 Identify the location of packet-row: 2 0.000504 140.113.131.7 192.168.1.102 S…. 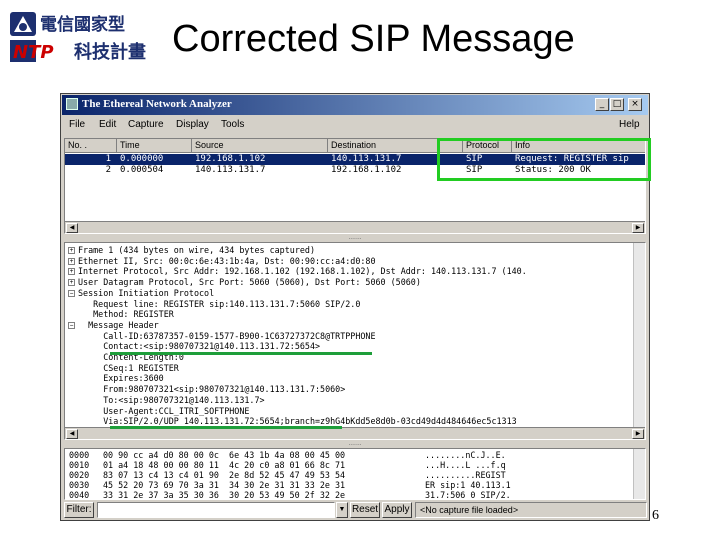
(355, 170).